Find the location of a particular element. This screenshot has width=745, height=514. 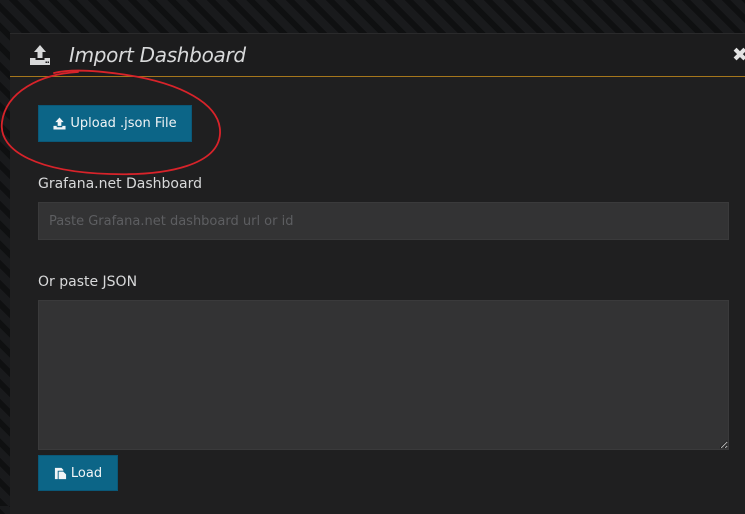

grafana-net-url-input is located at coordinates (383, 221).